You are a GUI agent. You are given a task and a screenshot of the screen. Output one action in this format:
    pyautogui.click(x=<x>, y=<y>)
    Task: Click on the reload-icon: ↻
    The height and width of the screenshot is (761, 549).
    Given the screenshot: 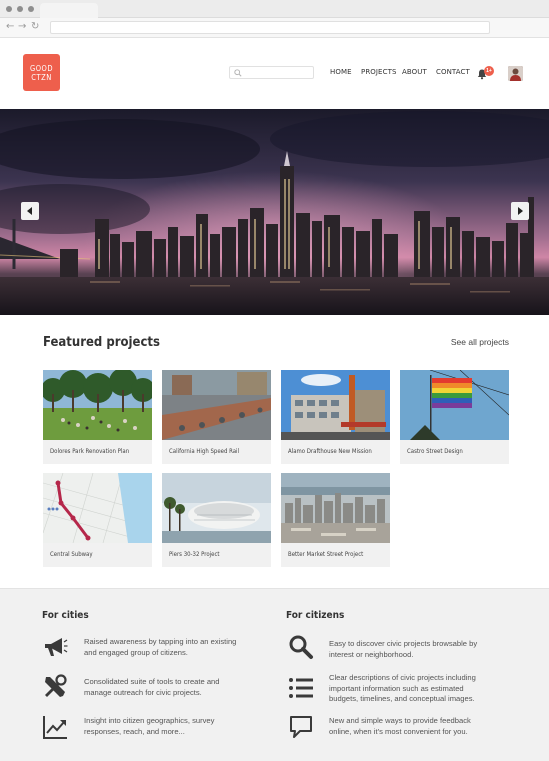 What is the action you would take?
    pyautogui.click(x=35, y=27)
    